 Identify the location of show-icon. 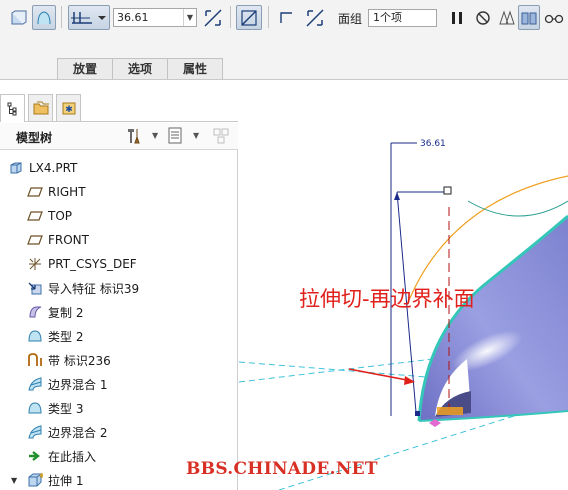
(222, 137).